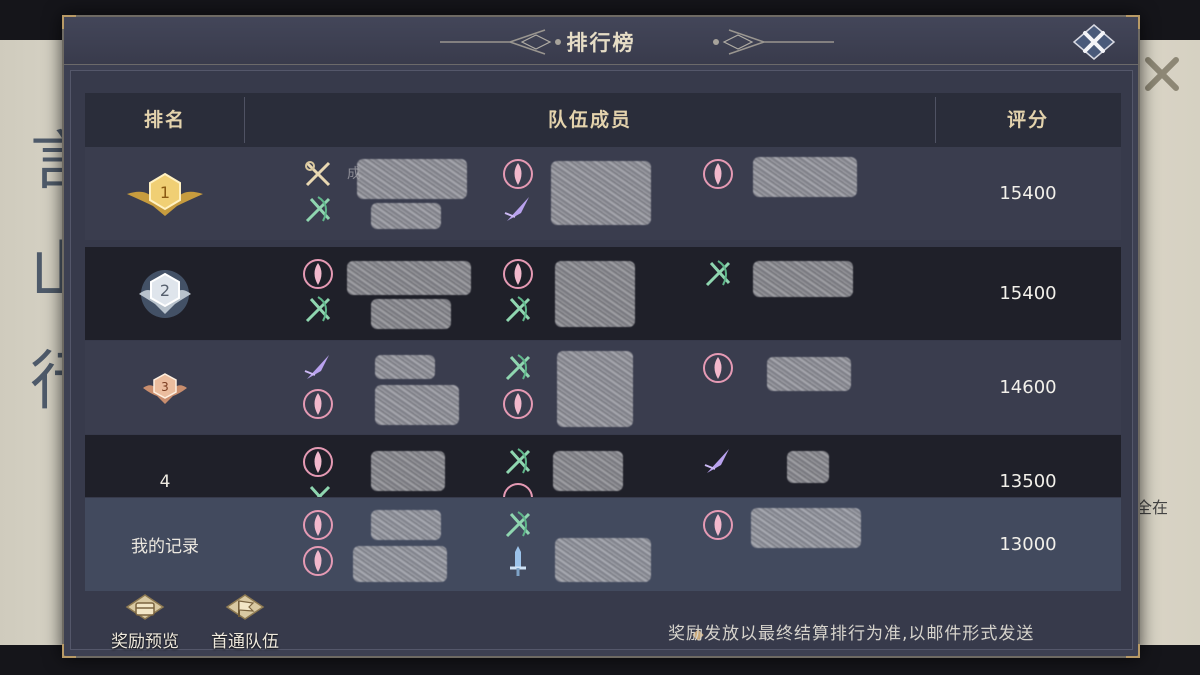  I want to click on table-row: 3 14600, so click(603, 387).